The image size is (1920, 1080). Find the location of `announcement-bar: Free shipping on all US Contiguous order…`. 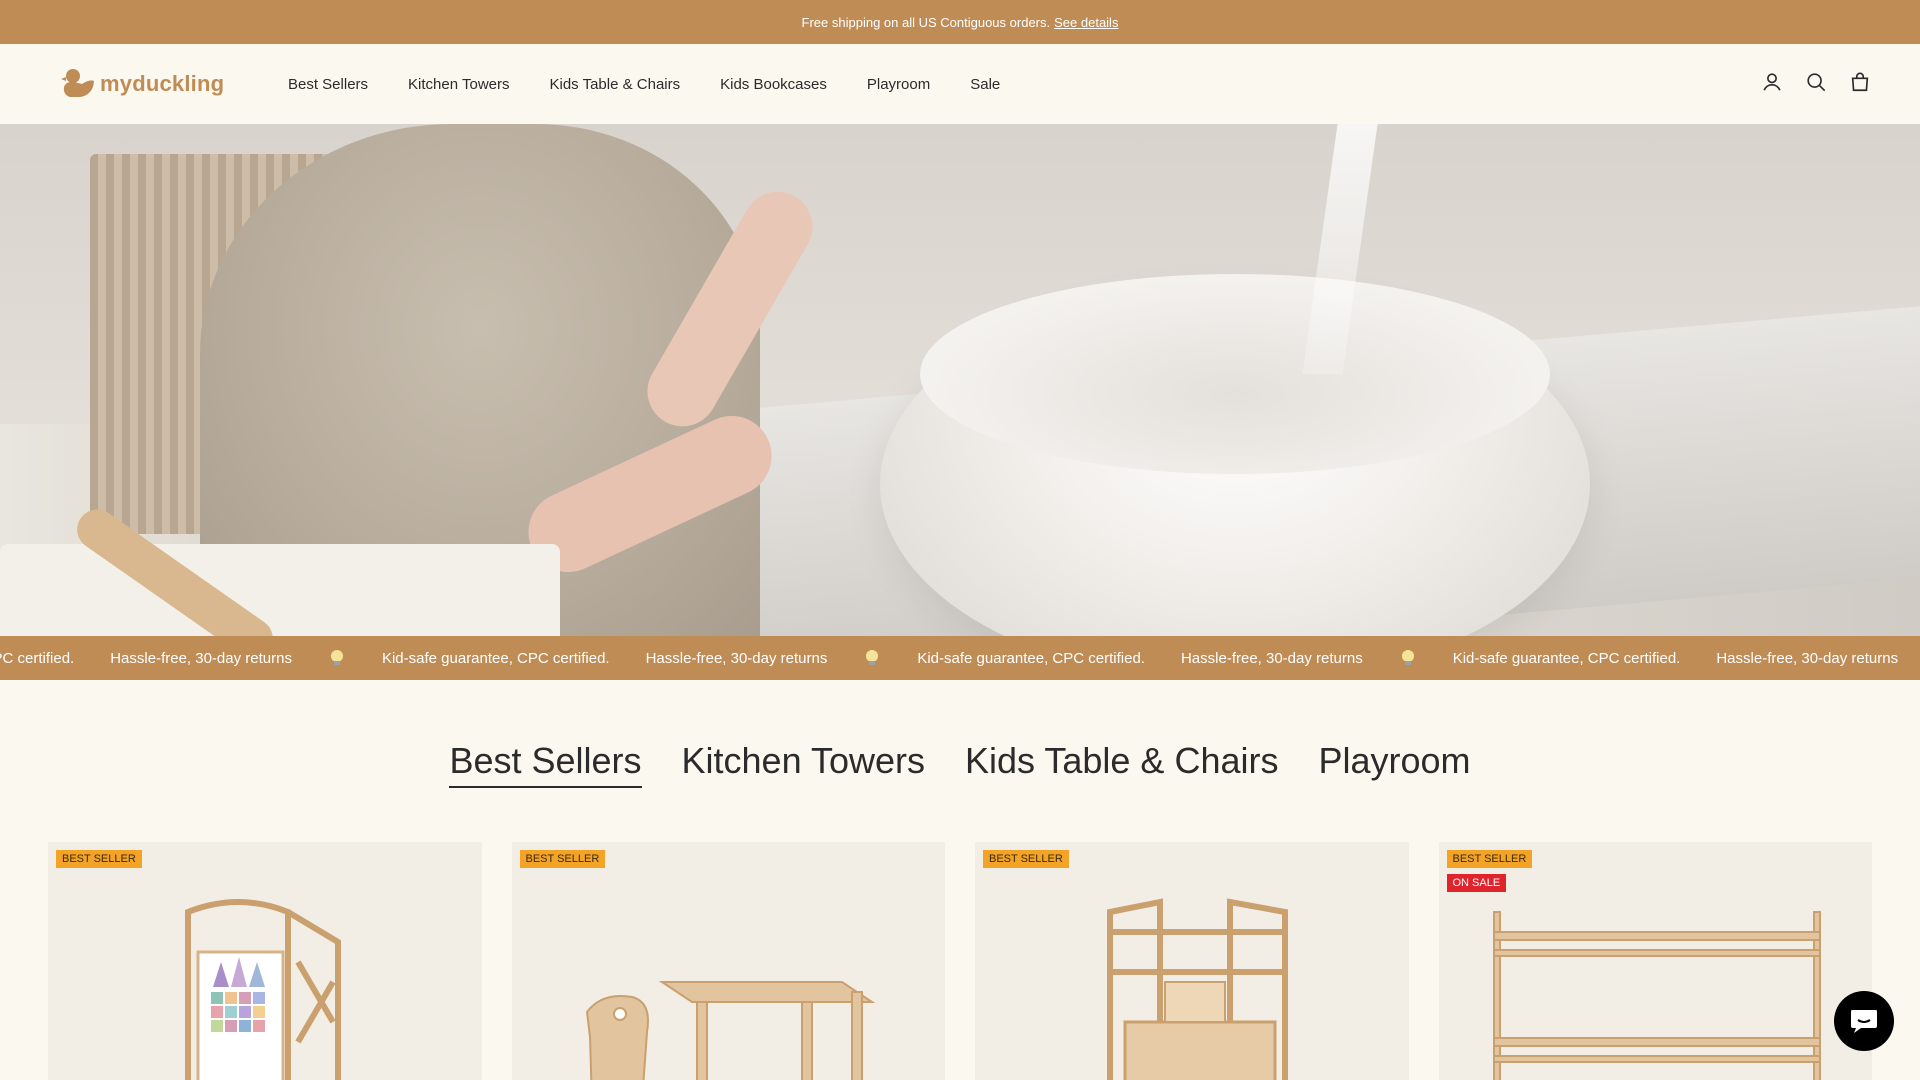

announcement-bar: Free shipping on all US Contiguous order… is located at coordinates (960, 22).